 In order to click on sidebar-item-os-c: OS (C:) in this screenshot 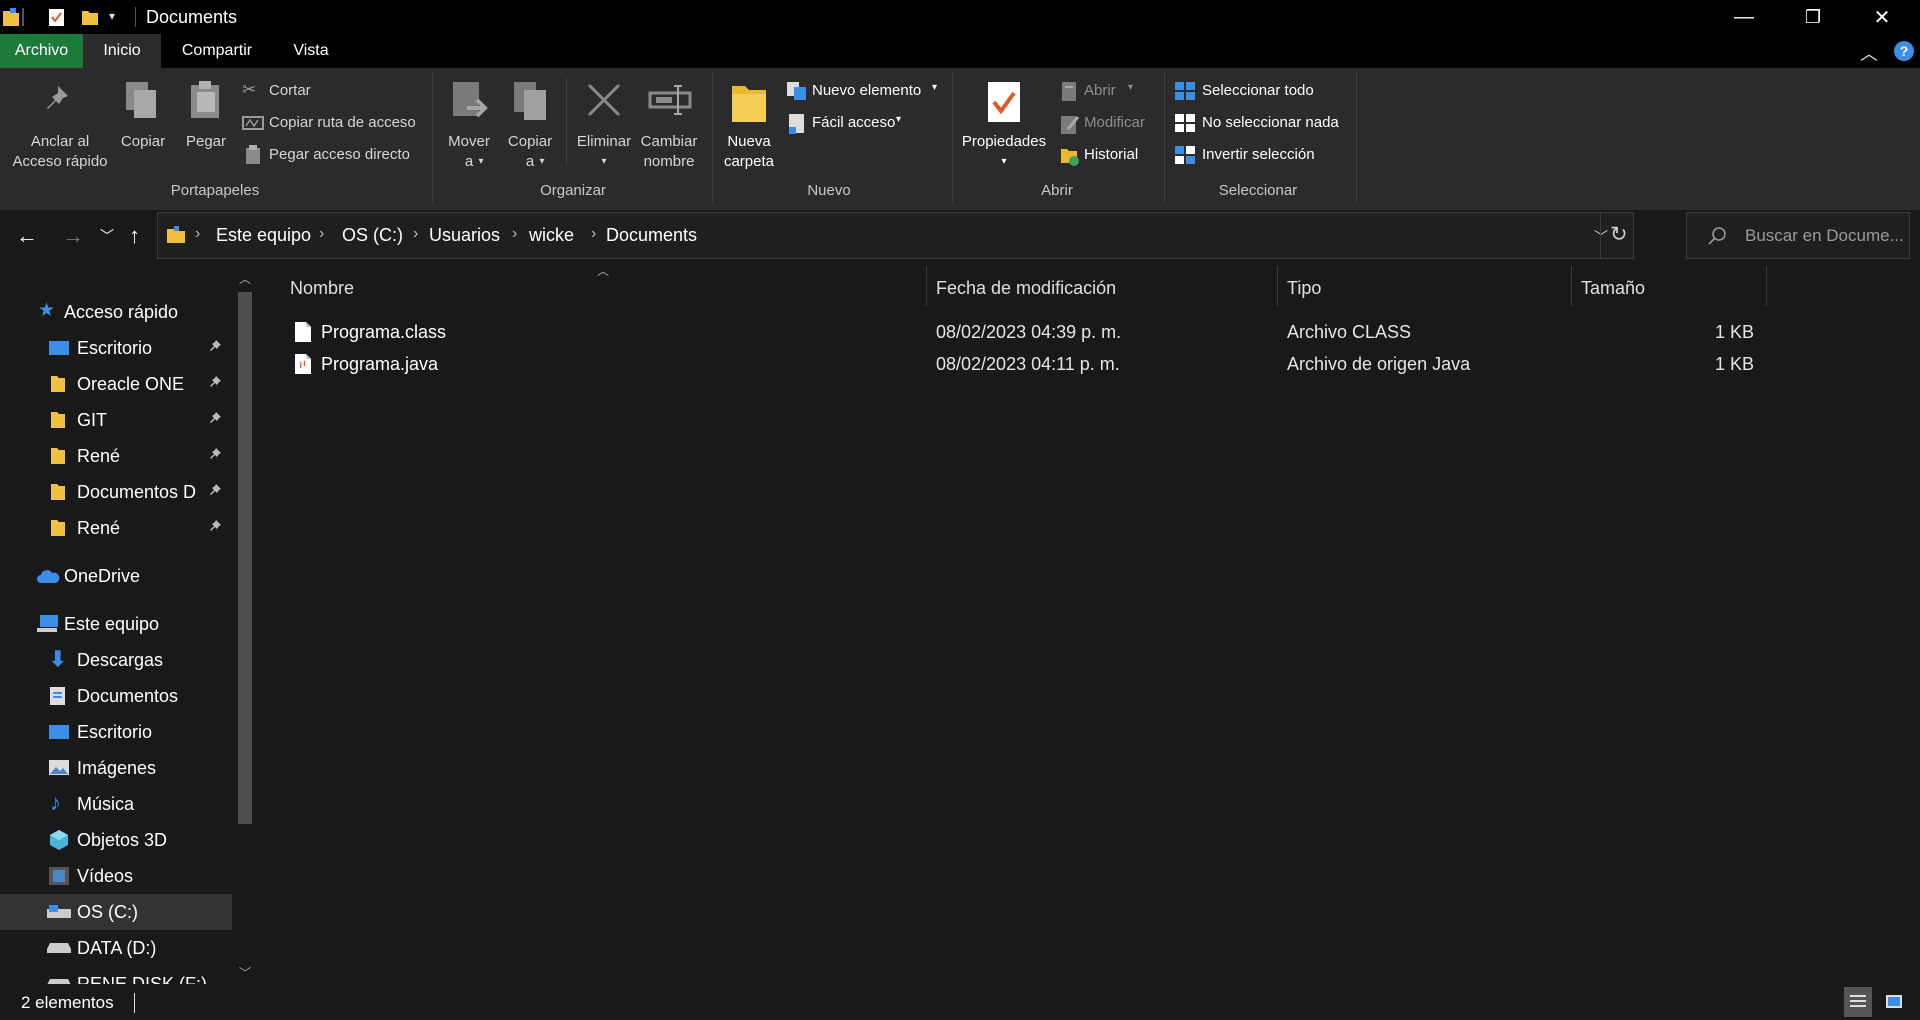, I will do `click(116, 912)`.